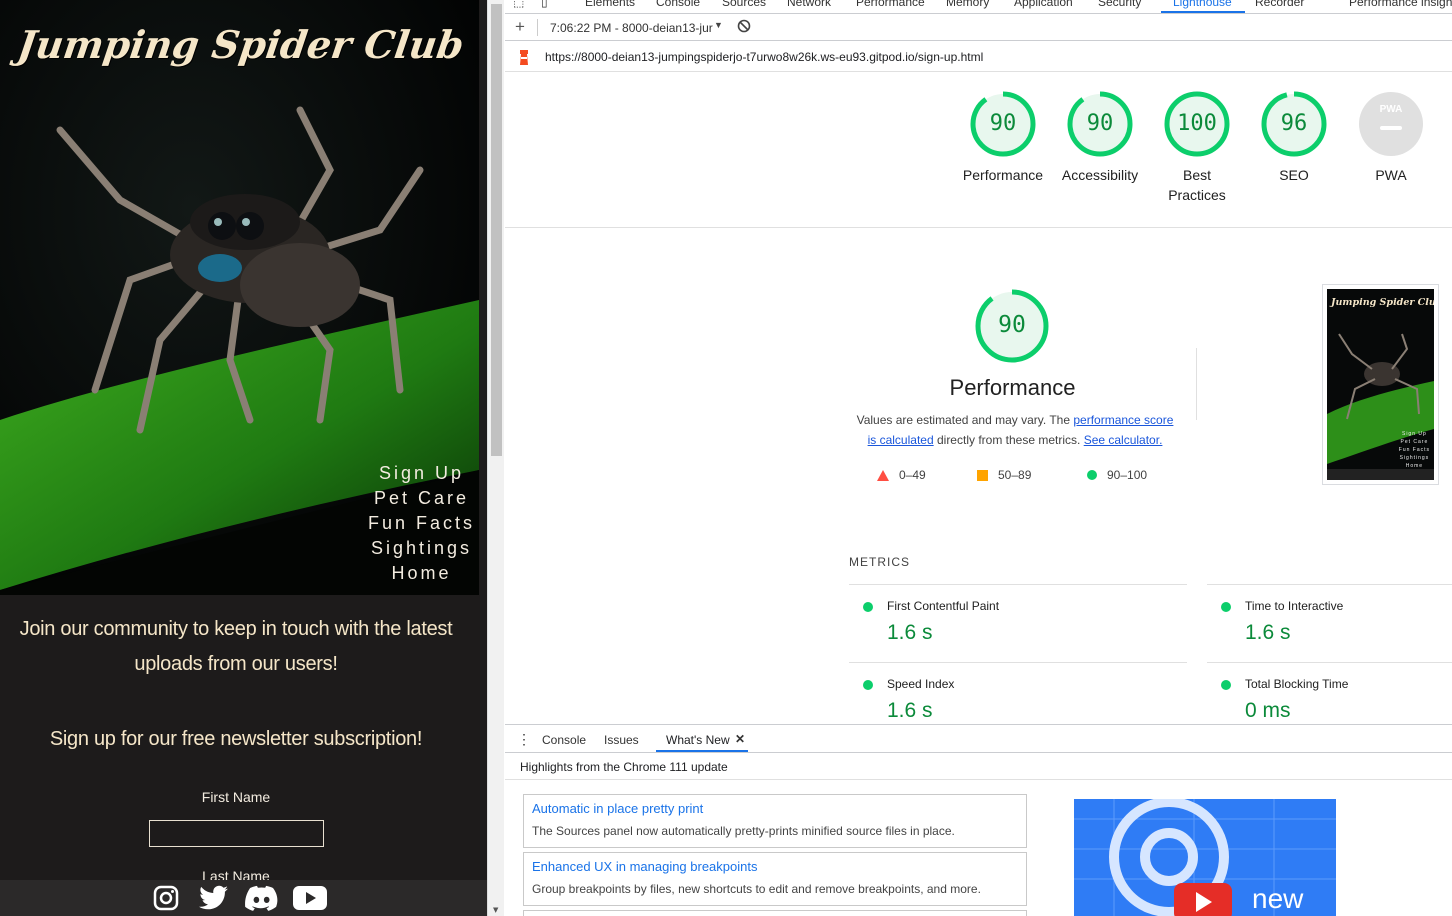  What do you see at coordinates (1018, 623) in the screenshot?
I see `metric-first-contentful-paint: First Contentful Paint 1.6 s` at bounding box center [1018, 623].